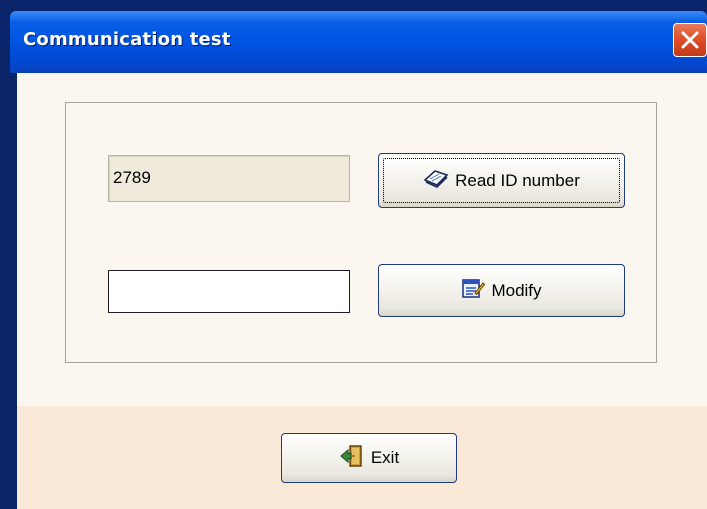 This screenshot has width=707, height=509. I want to click on modify-button: Modify, so click(501, 290).